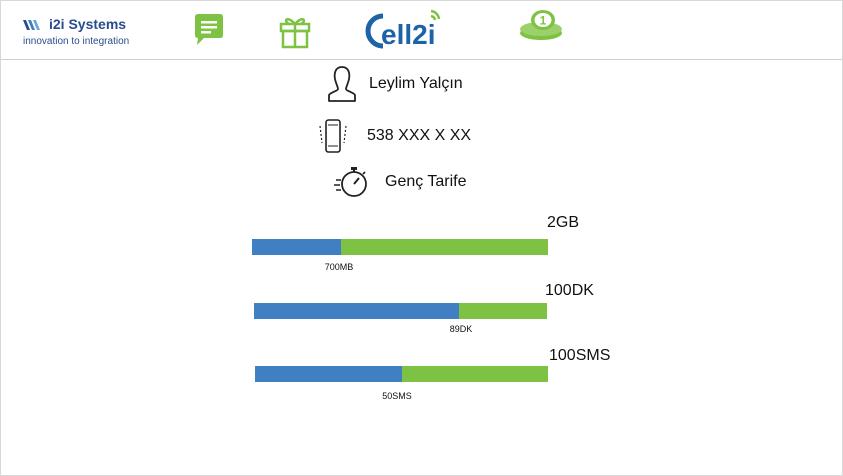 This screenshot has height=476, width=843. Describe the element at coordinates (563, 222) in the screenshot. I see `data-limit-label: 2GB` at that location.